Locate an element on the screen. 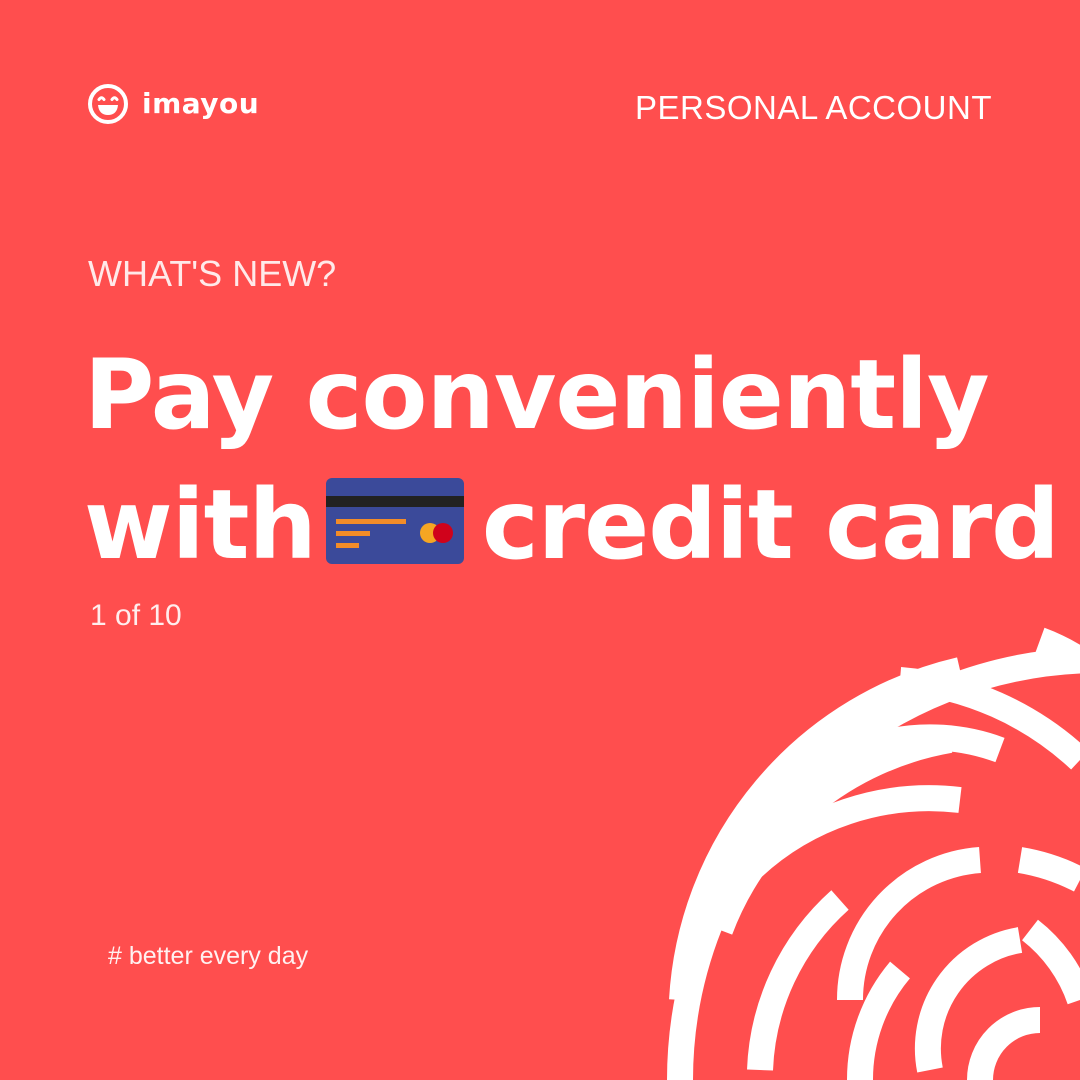 Image resolution: width=1080 pixels, height=1080 pixels. brand-logo: imayou is located at coordinates (173, 104).